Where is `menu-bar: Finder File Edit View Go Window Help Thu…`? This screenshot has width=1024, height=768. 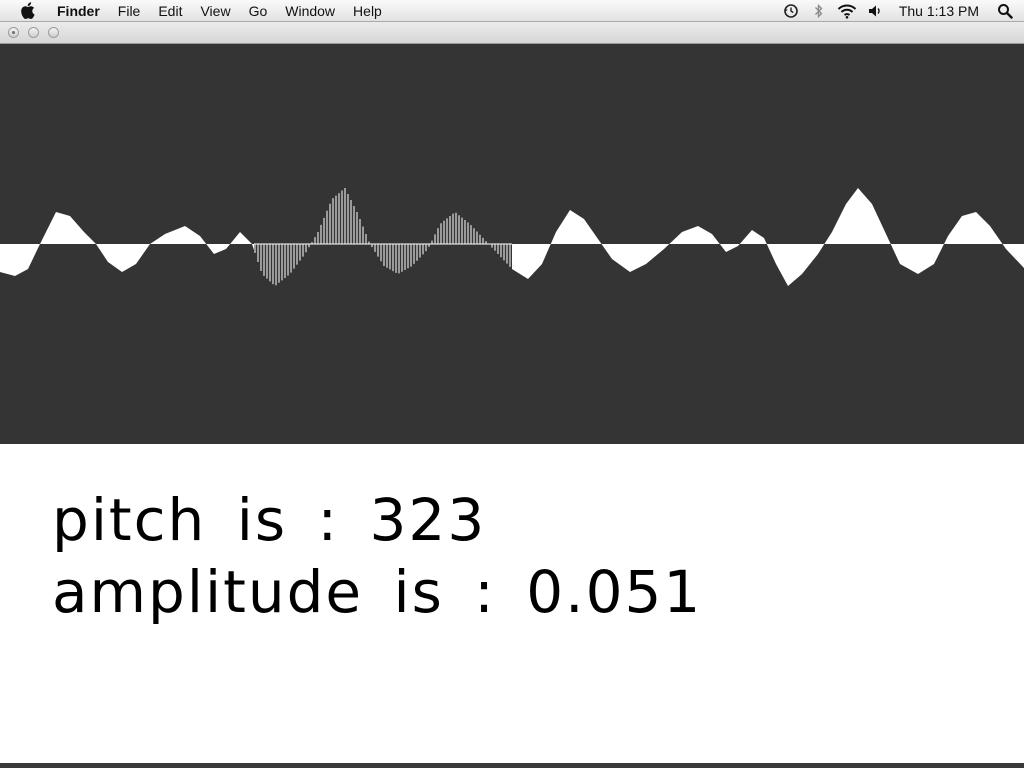 menu-bar: Finder File Edit View Go Window Help Thu… is located at coordinates (512, 11).